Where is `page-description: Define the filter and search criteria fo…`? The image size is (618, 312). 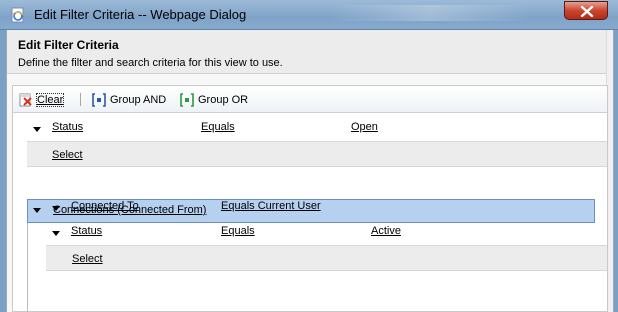
page-description: Define the filter and search criteria fo… is located at coordinates (150, 63).